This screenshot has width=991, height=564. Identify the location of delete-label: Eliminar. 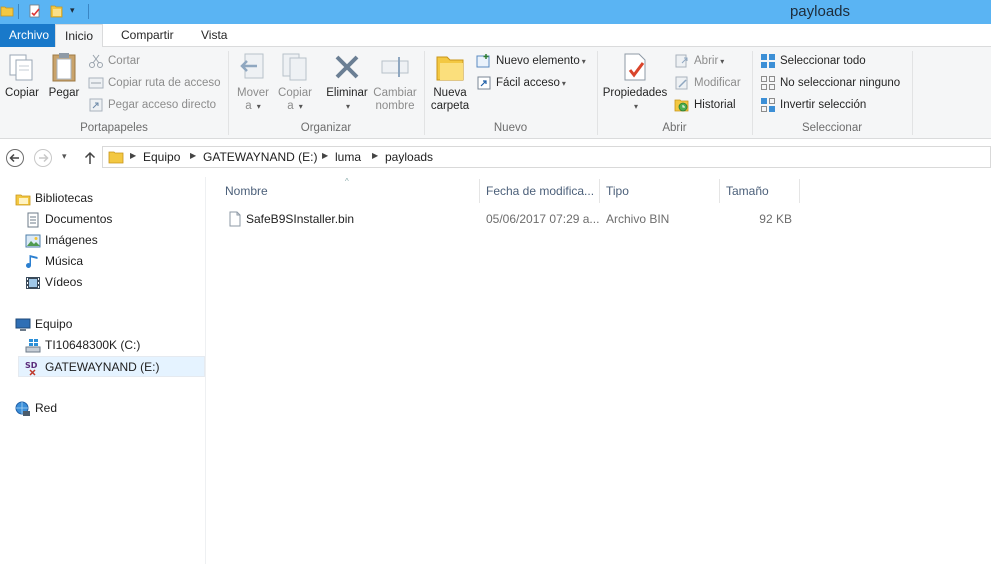
(347, 93).